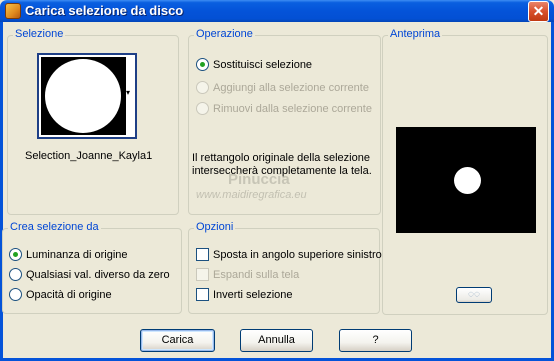  What do you see at coordinates (104, 10) in the screenshot?
I see `window-title: Carica selezione da disco` at bounding box center [104, 10].